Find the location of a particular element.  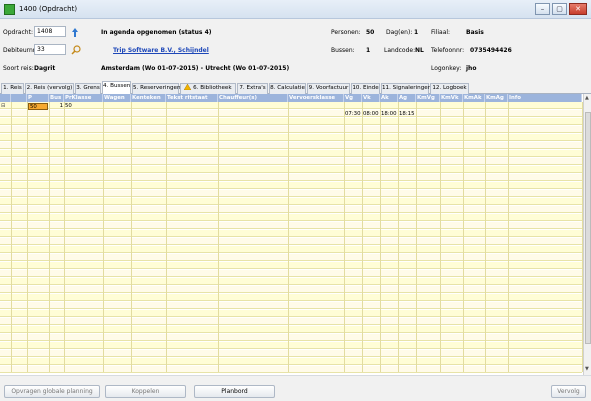

tab-reis-vervolg: 2. Reis (vervolg) is located at coordinates (49, 88).